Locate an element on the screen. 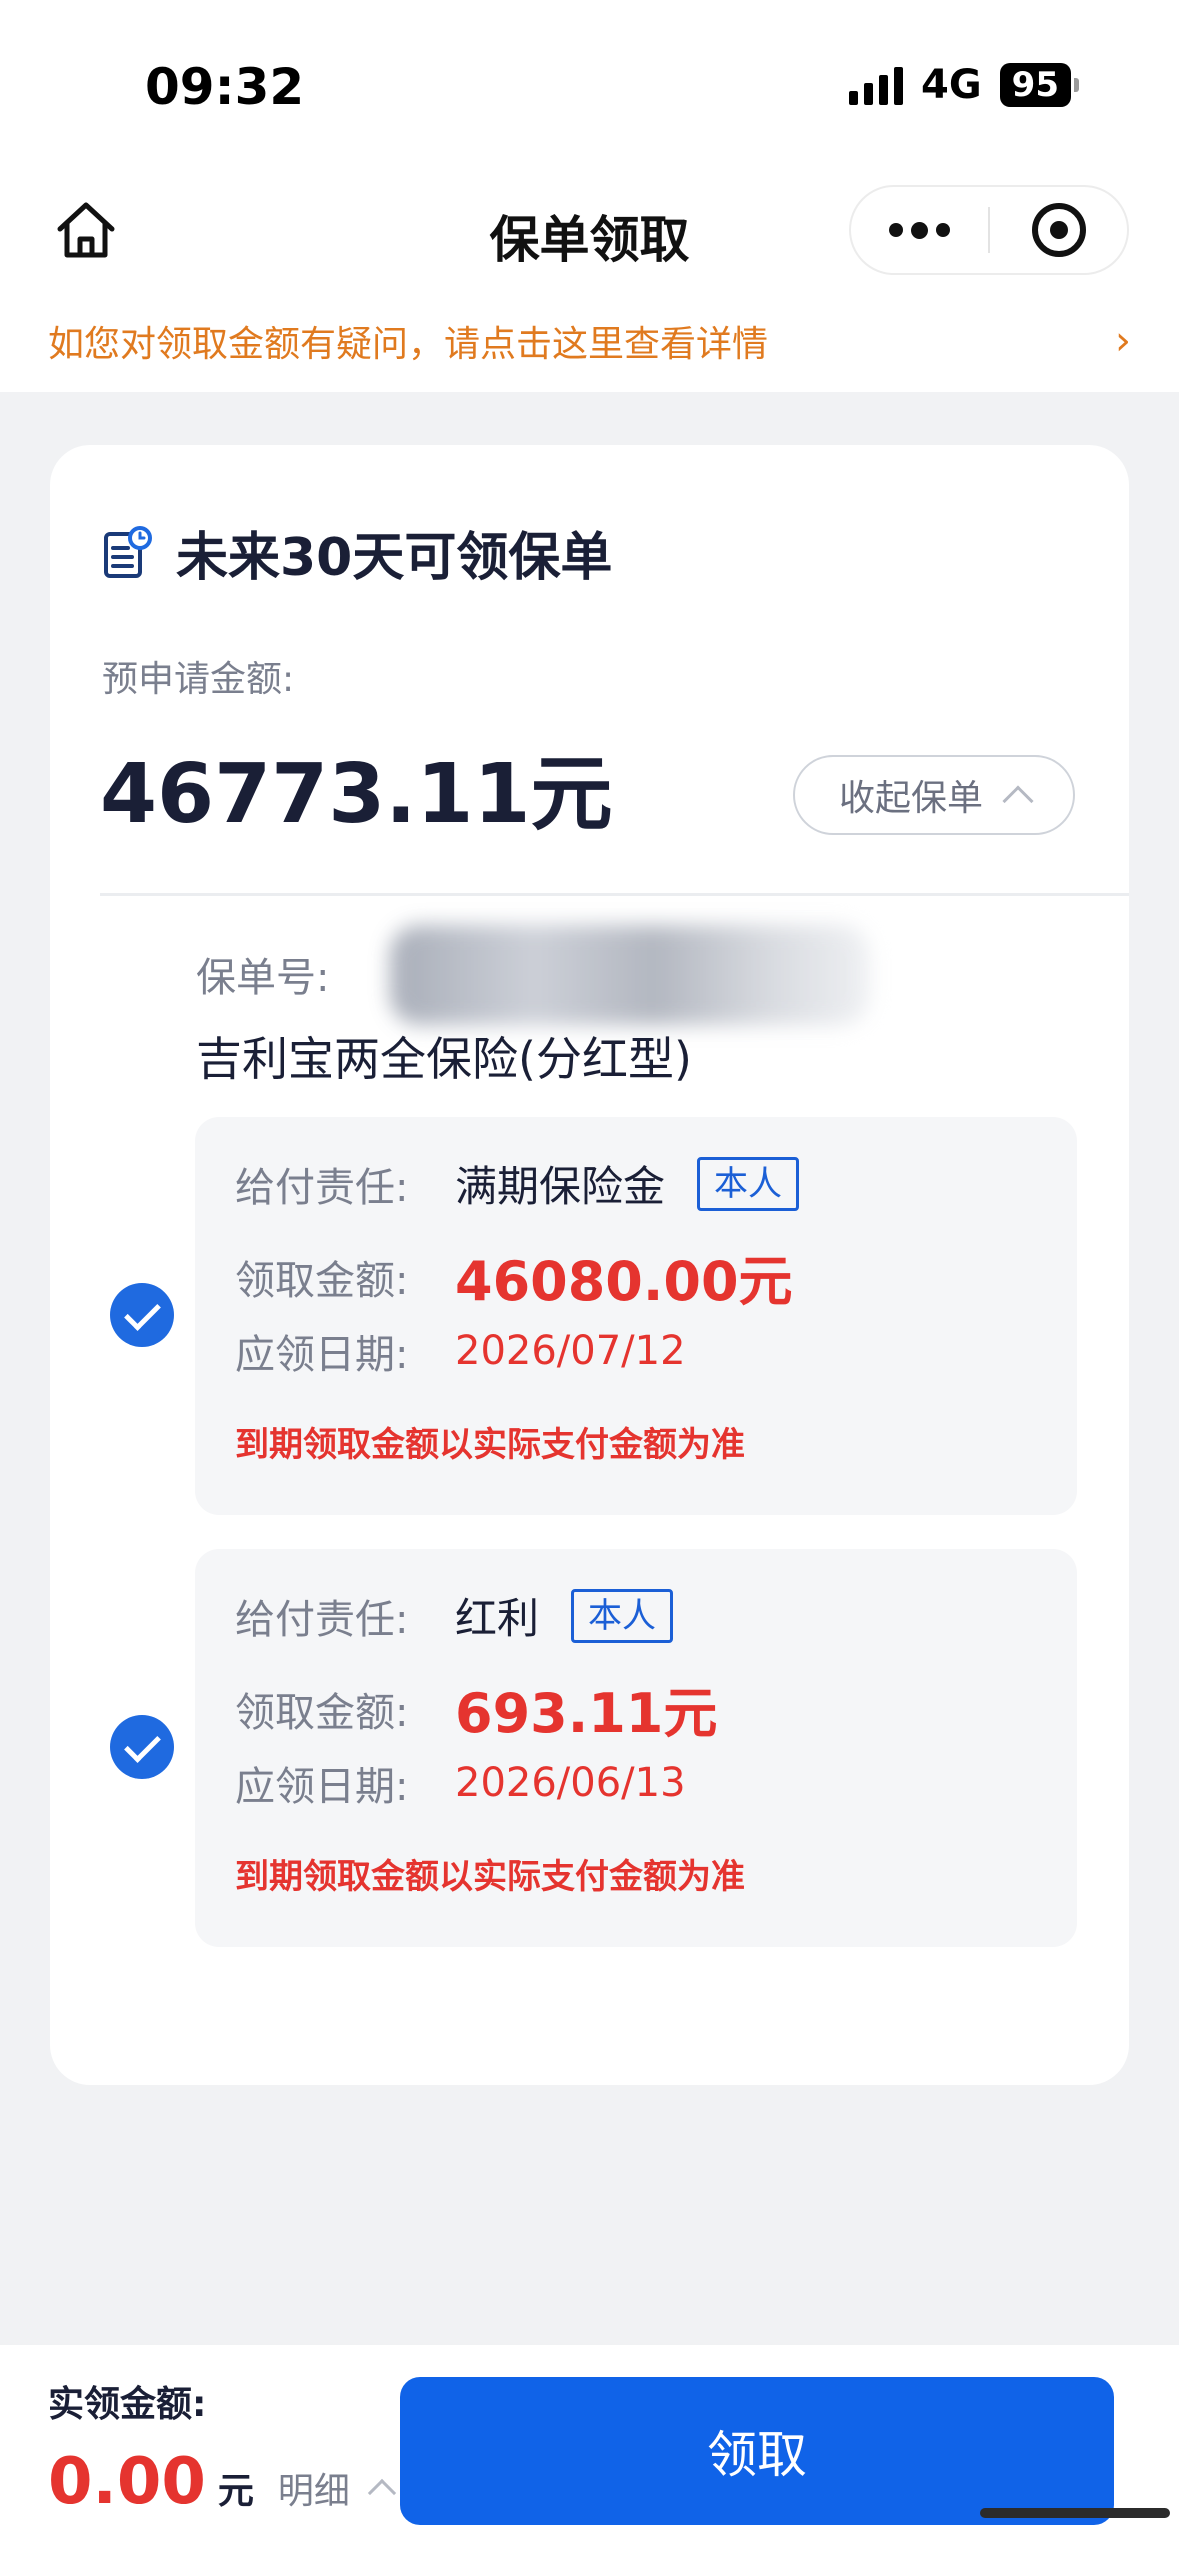 This screenshot has width=1179, height=2556. detail-label: 明细 is located at coordinates (313, 2491).